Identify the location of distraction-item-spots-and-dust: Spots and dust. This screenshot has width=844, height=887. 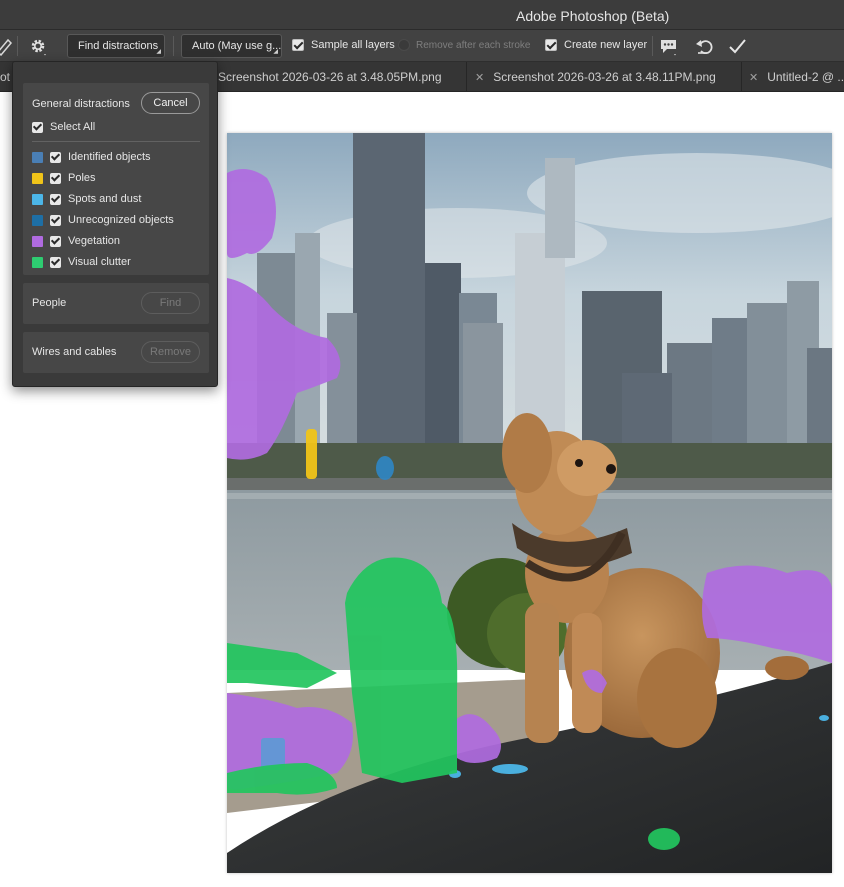
(116, 200).